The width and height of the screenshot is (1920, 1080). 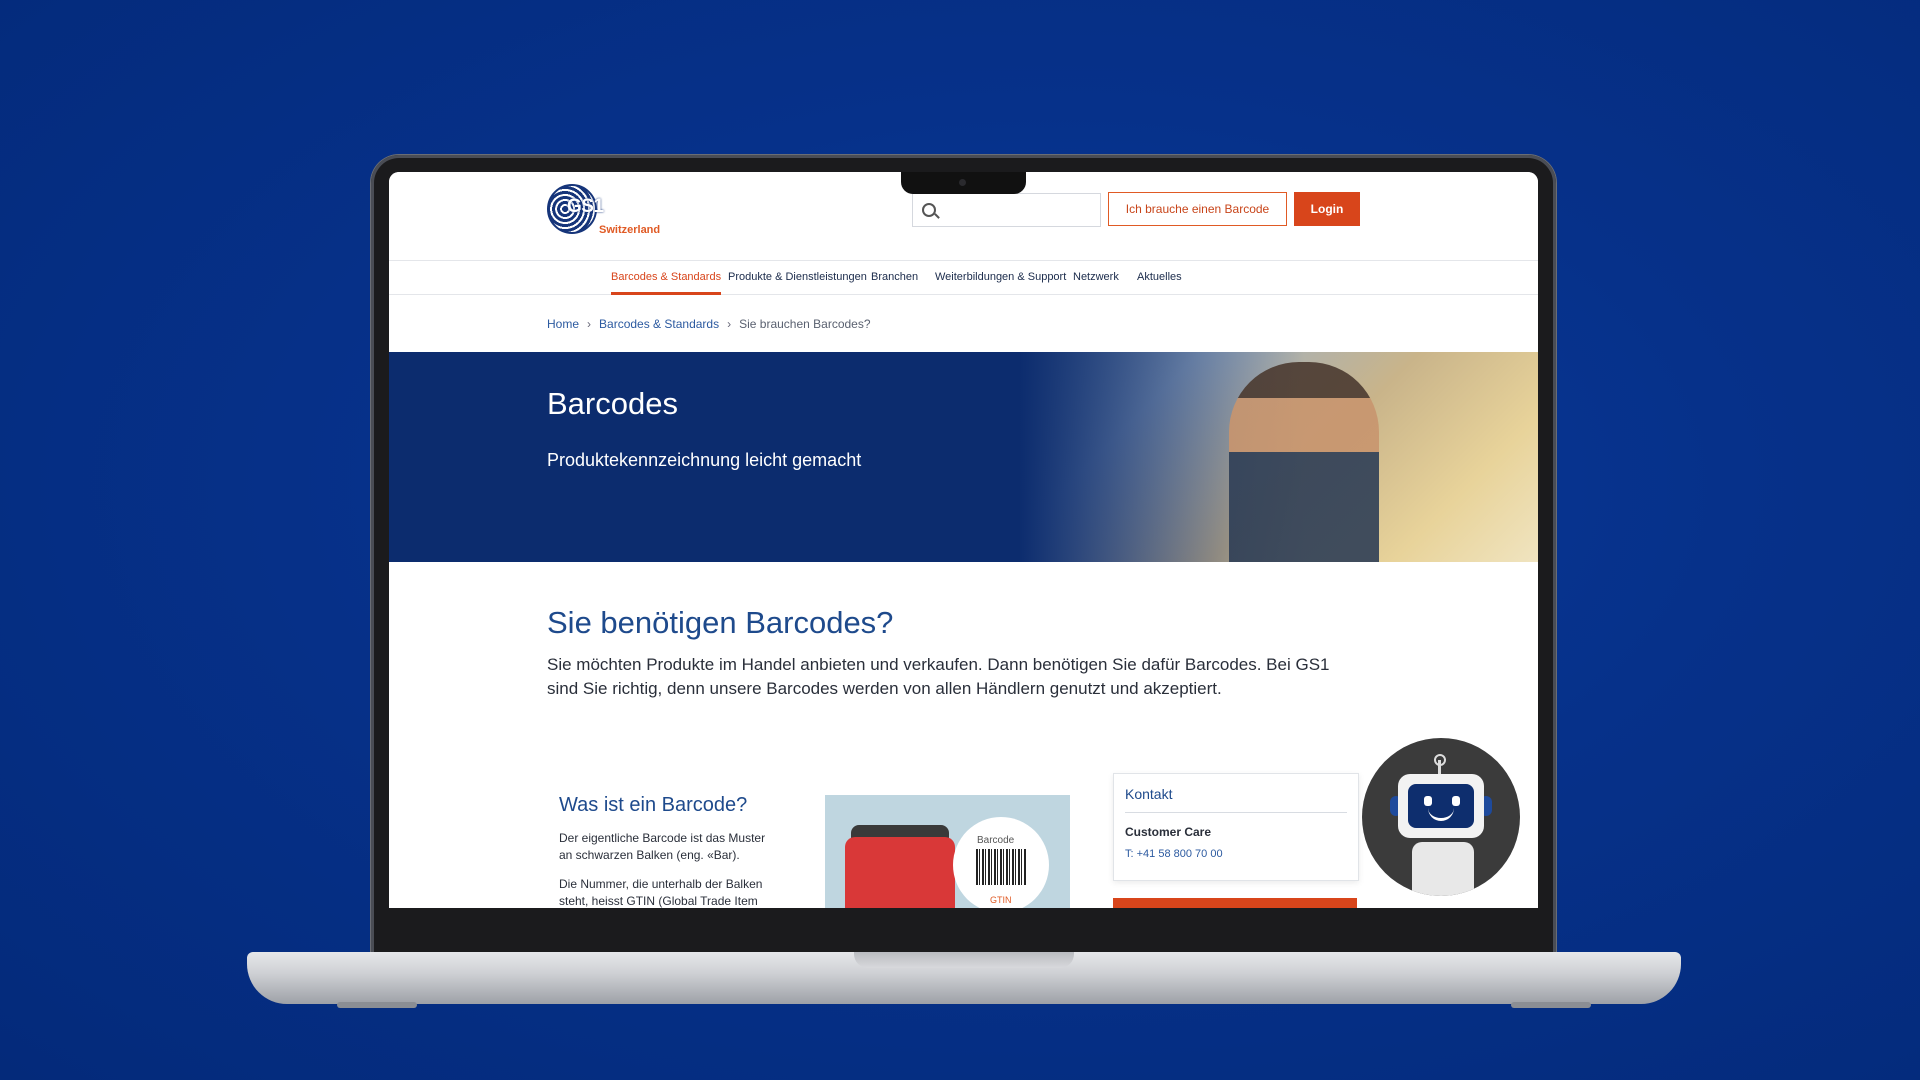 What do you see at coordinates (630, 230) in the screenshot?
I see `logo-region: Switzerland` at bounding box center [630, 230].